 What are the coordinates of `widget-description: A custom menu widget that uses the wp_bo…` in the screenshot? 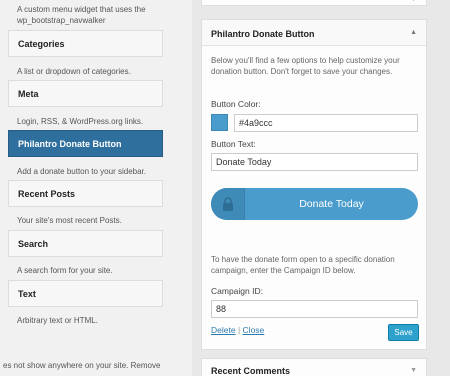 It's located at (81, 15).